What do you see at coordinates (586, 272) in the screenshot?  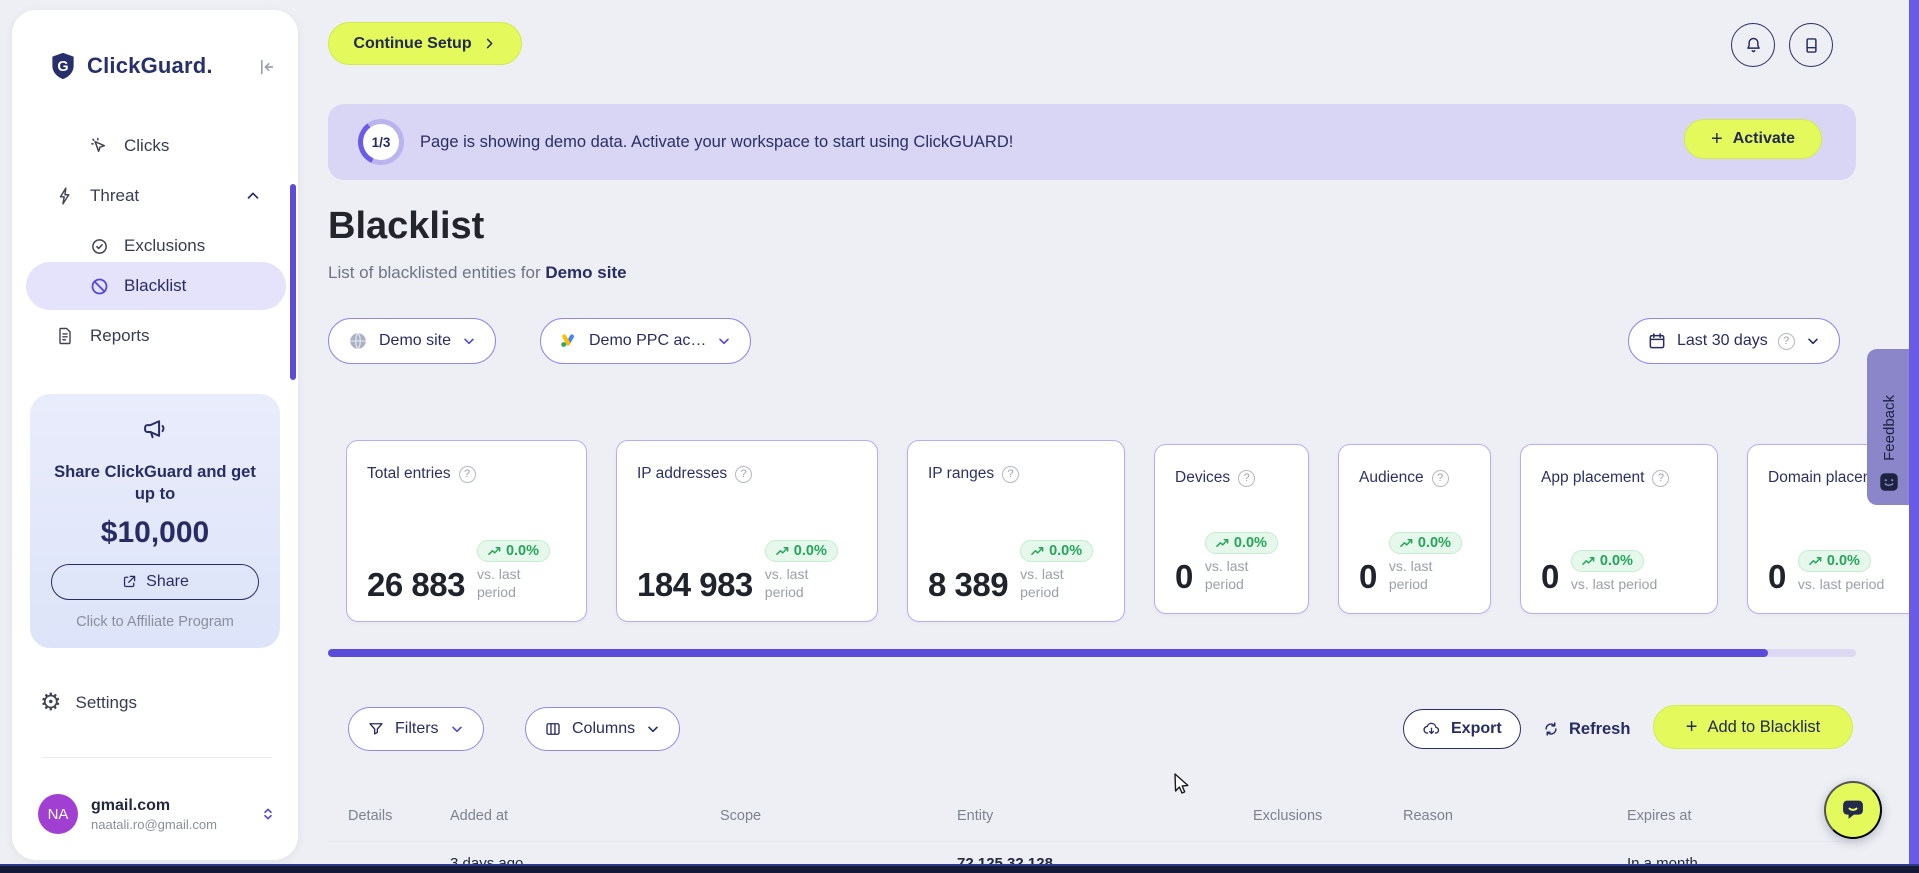 I see `page-subtitle-site: Demo site` at bounding box center [586, 272].